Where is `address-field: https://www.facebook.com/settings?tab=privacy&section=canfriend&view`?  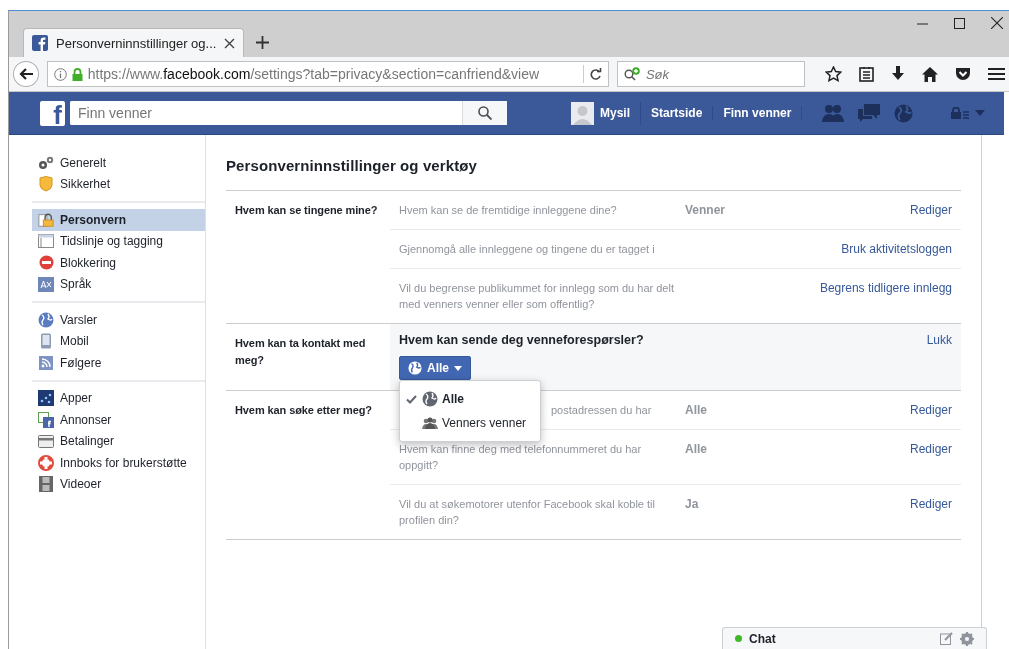 address-field: https://www.facebook.com/settings?tab=privacy&section=canfriend&view is located at coordinates (327, 74).